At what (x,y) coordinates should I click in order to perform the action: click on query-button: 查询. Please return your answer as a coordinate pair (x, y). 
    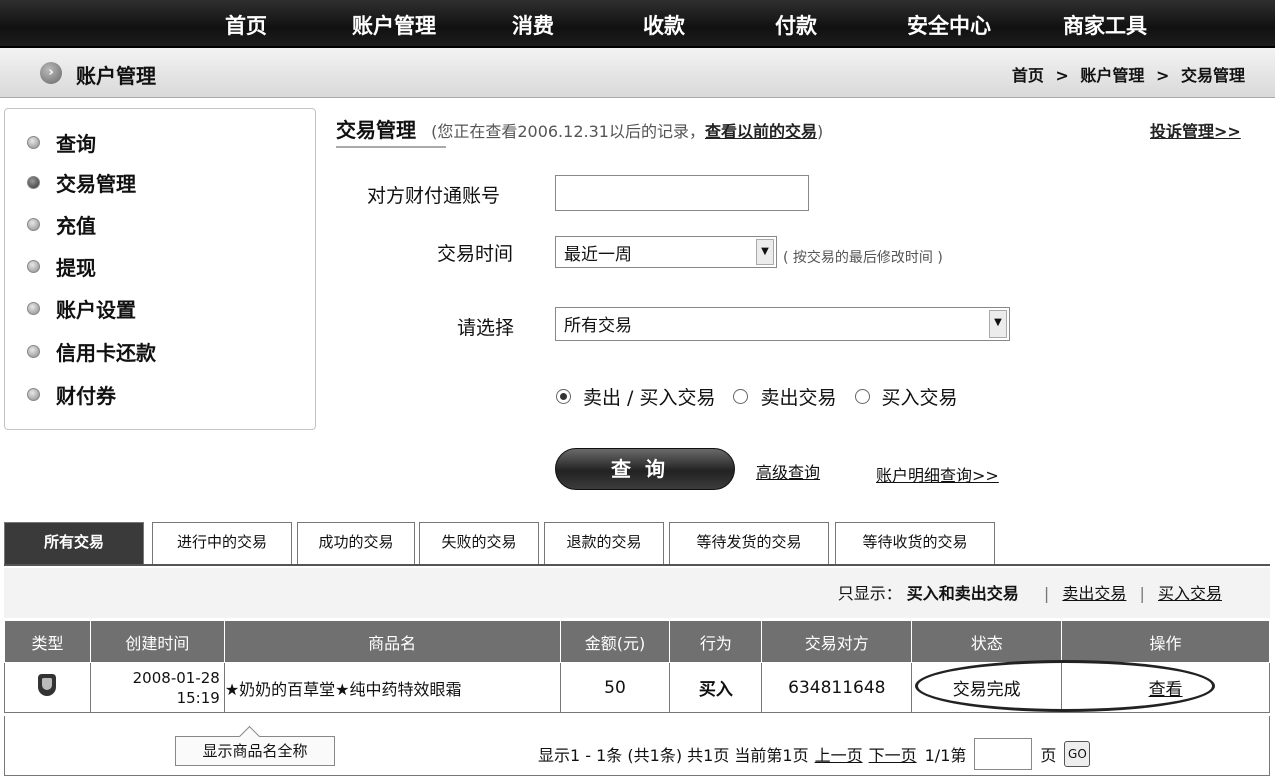
    Looking at the image, I should click on (645, 469).